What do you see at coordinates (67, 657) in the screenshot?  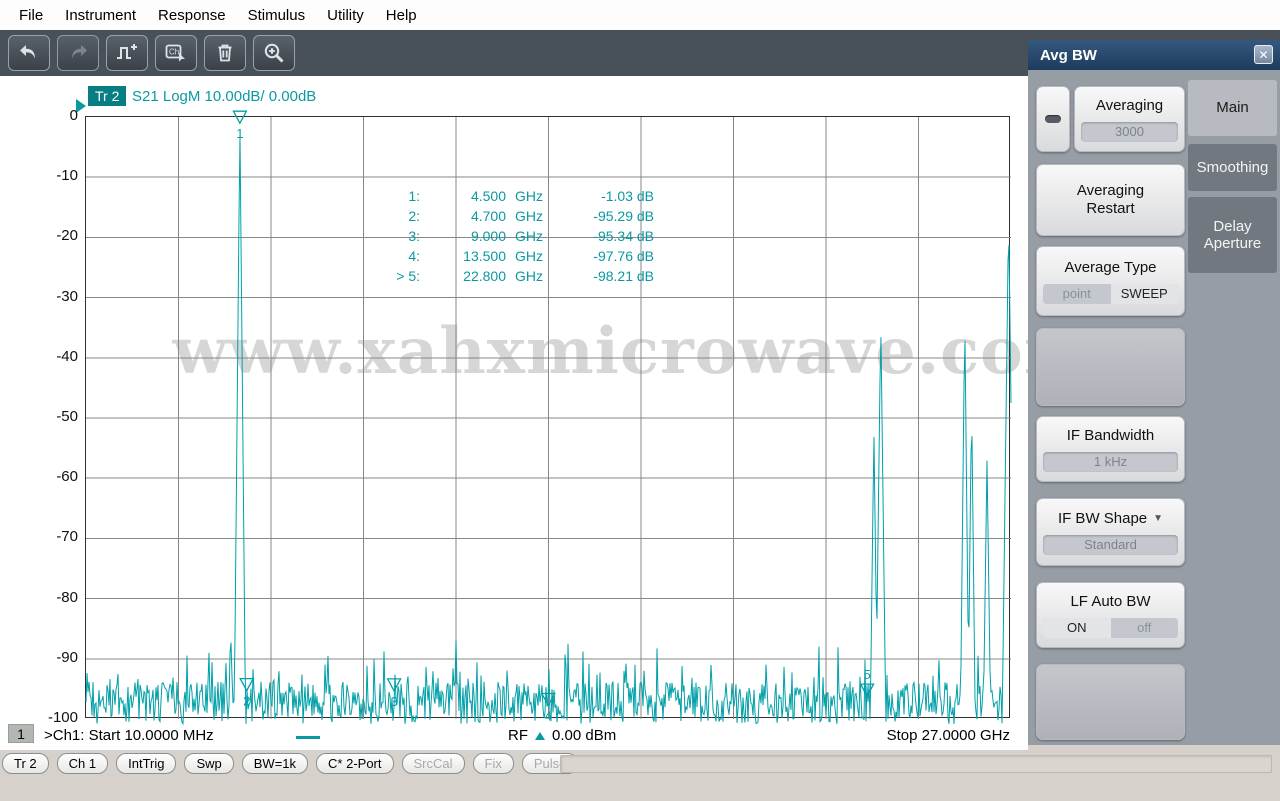 I see `y-tick-label: -90` at bounding box center [67, 657].